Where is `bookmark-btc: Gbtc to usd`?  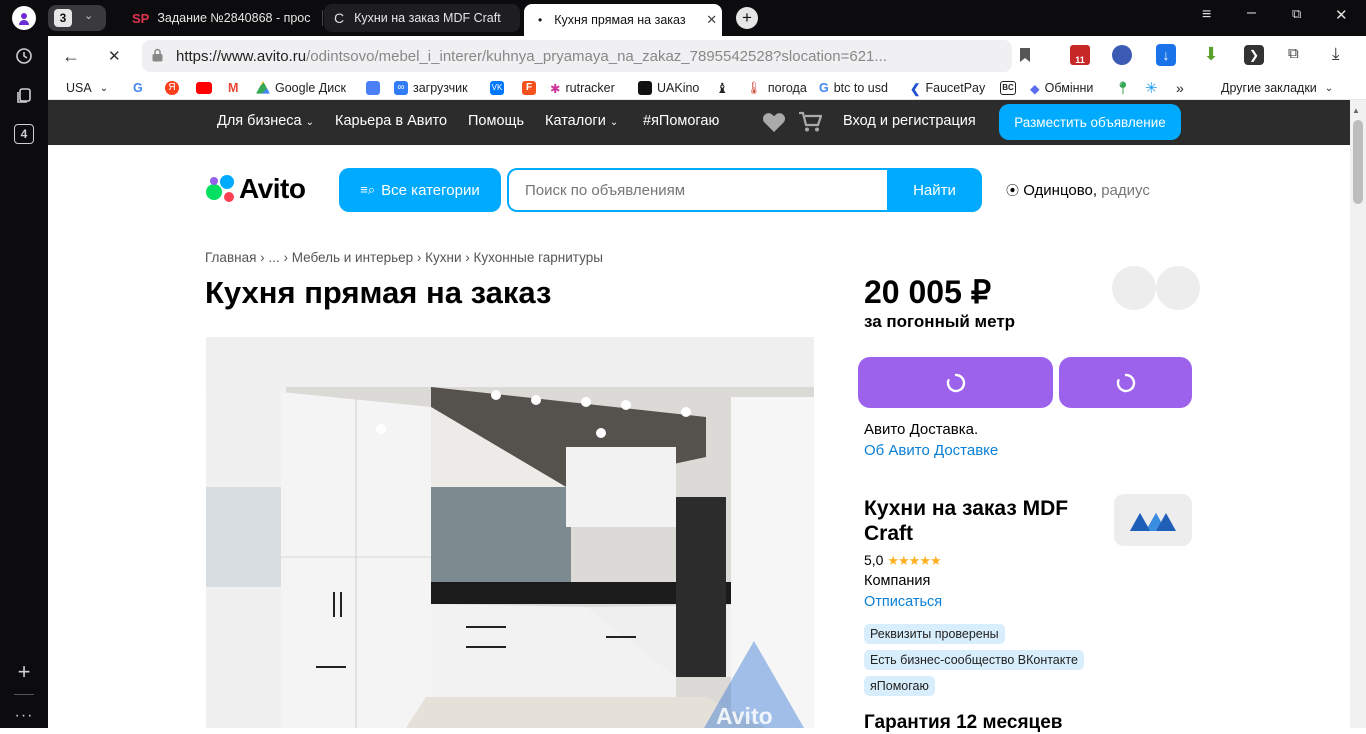
bookmark-btc: Gbtc to usd is located at coordinates (853, 88).